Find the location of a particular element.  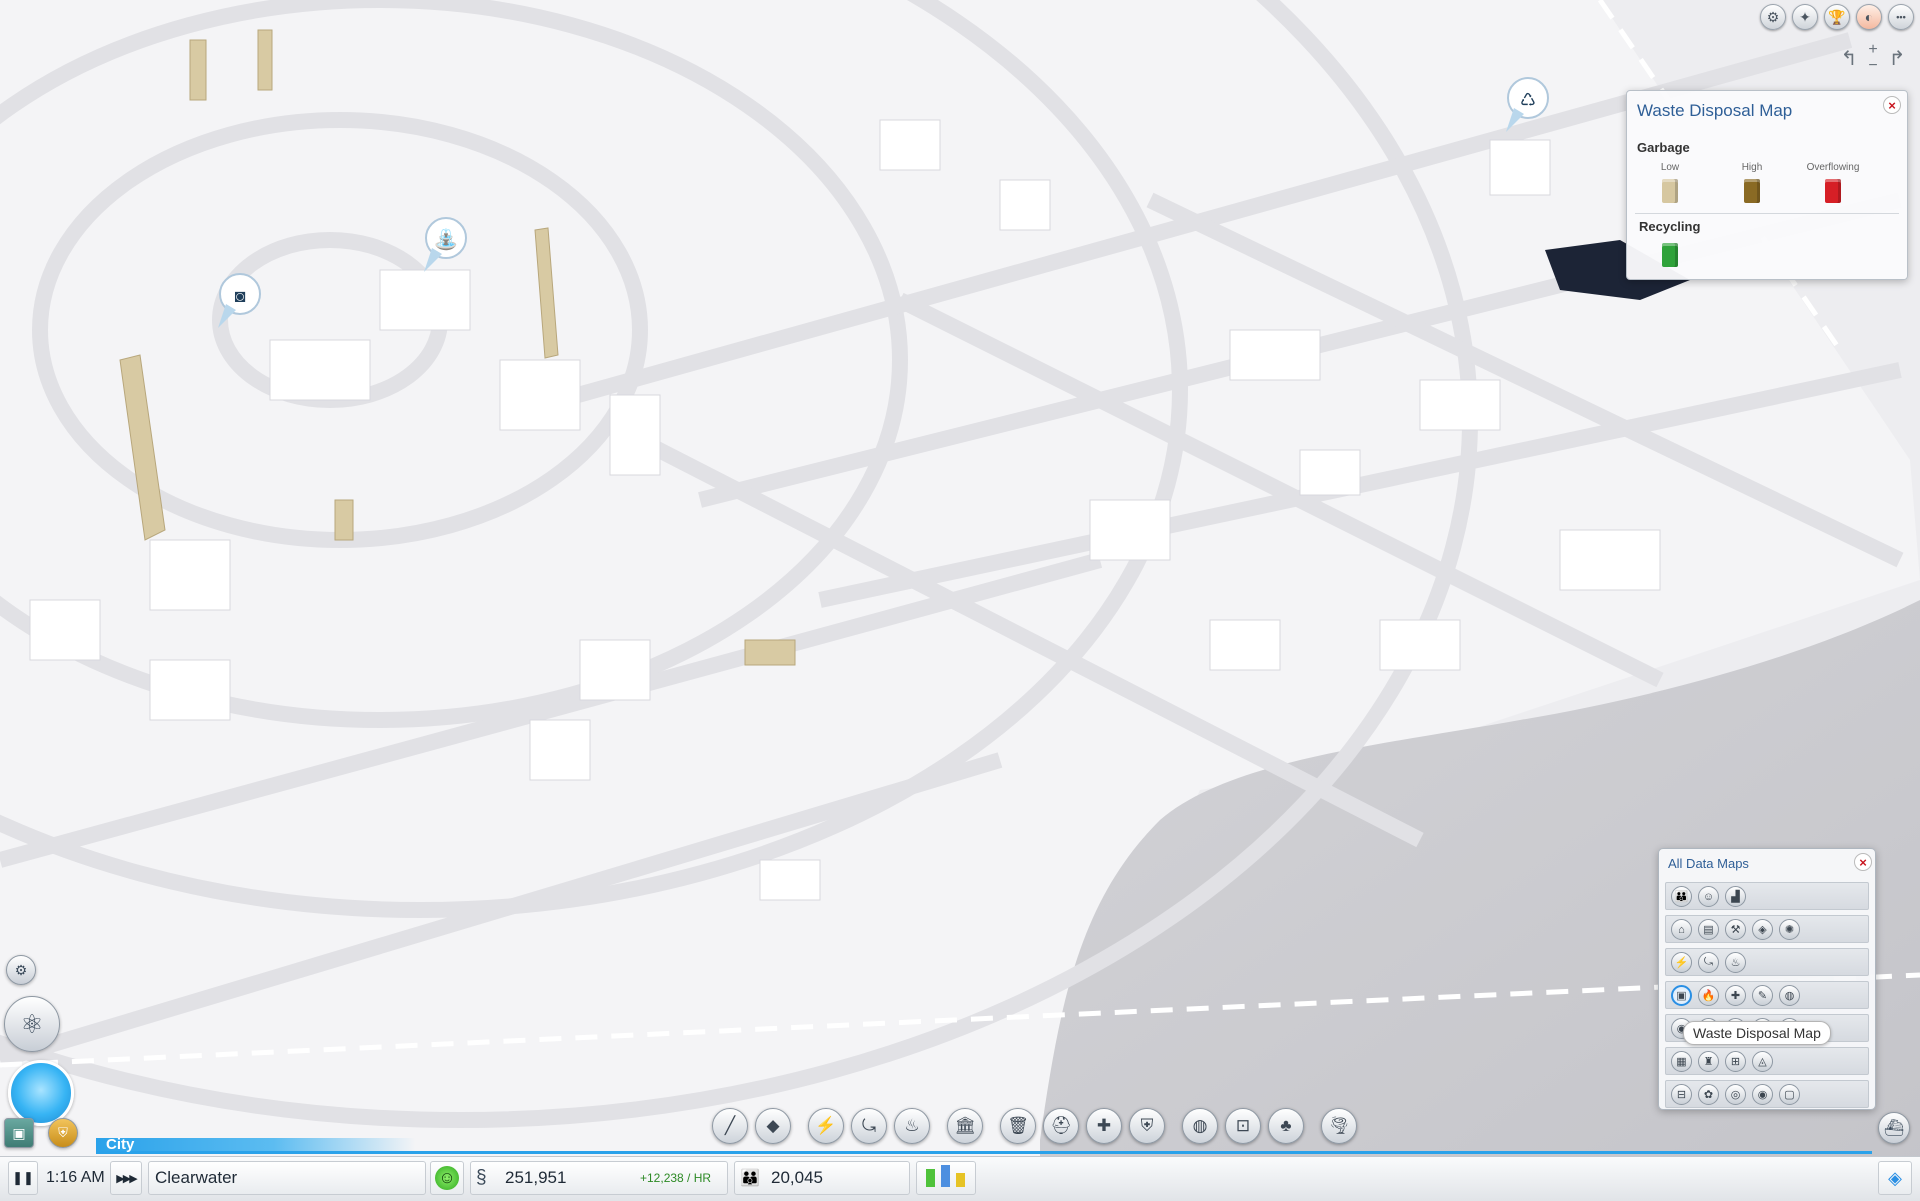

hourly-income: +12,238 / HR is located at coordinates (676, 1178).